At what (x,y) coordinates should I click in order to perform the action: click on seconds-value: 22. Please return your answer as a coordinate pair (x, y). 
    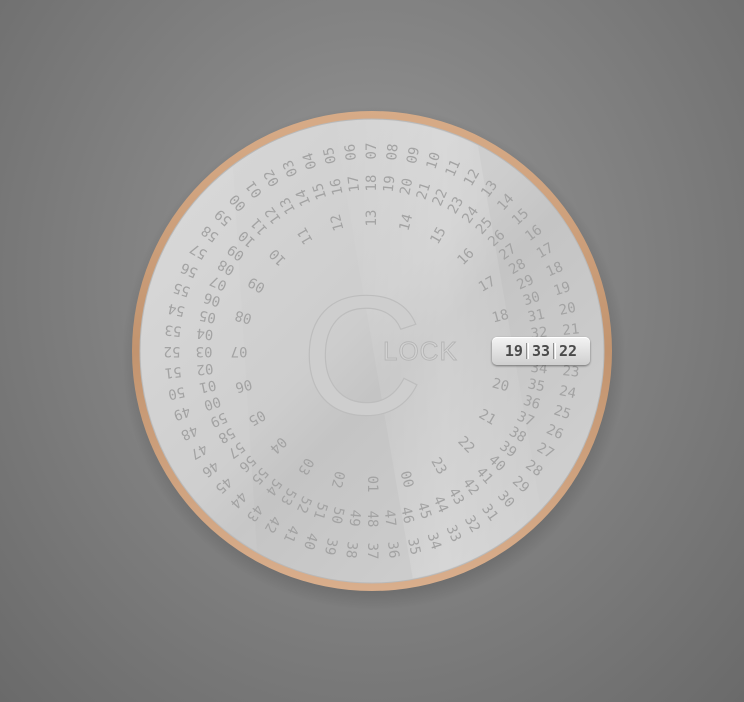
    Looking at the image, I should click on (568, 351).